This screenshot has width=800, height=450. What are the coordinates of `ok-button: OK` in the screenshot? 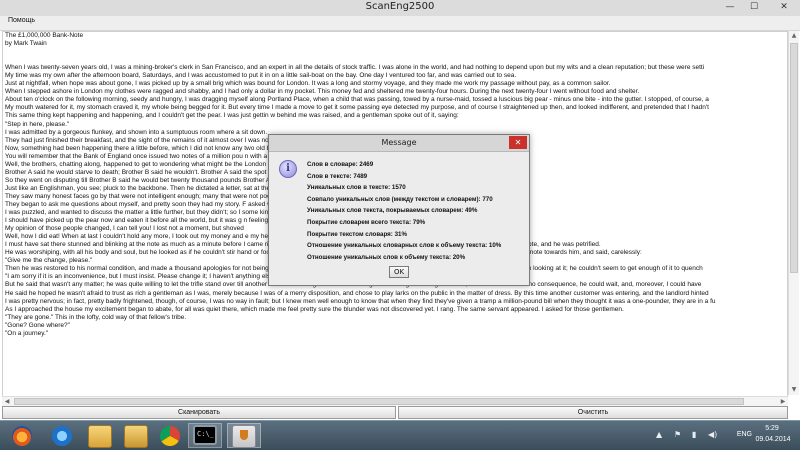 It's located at (399, 272).